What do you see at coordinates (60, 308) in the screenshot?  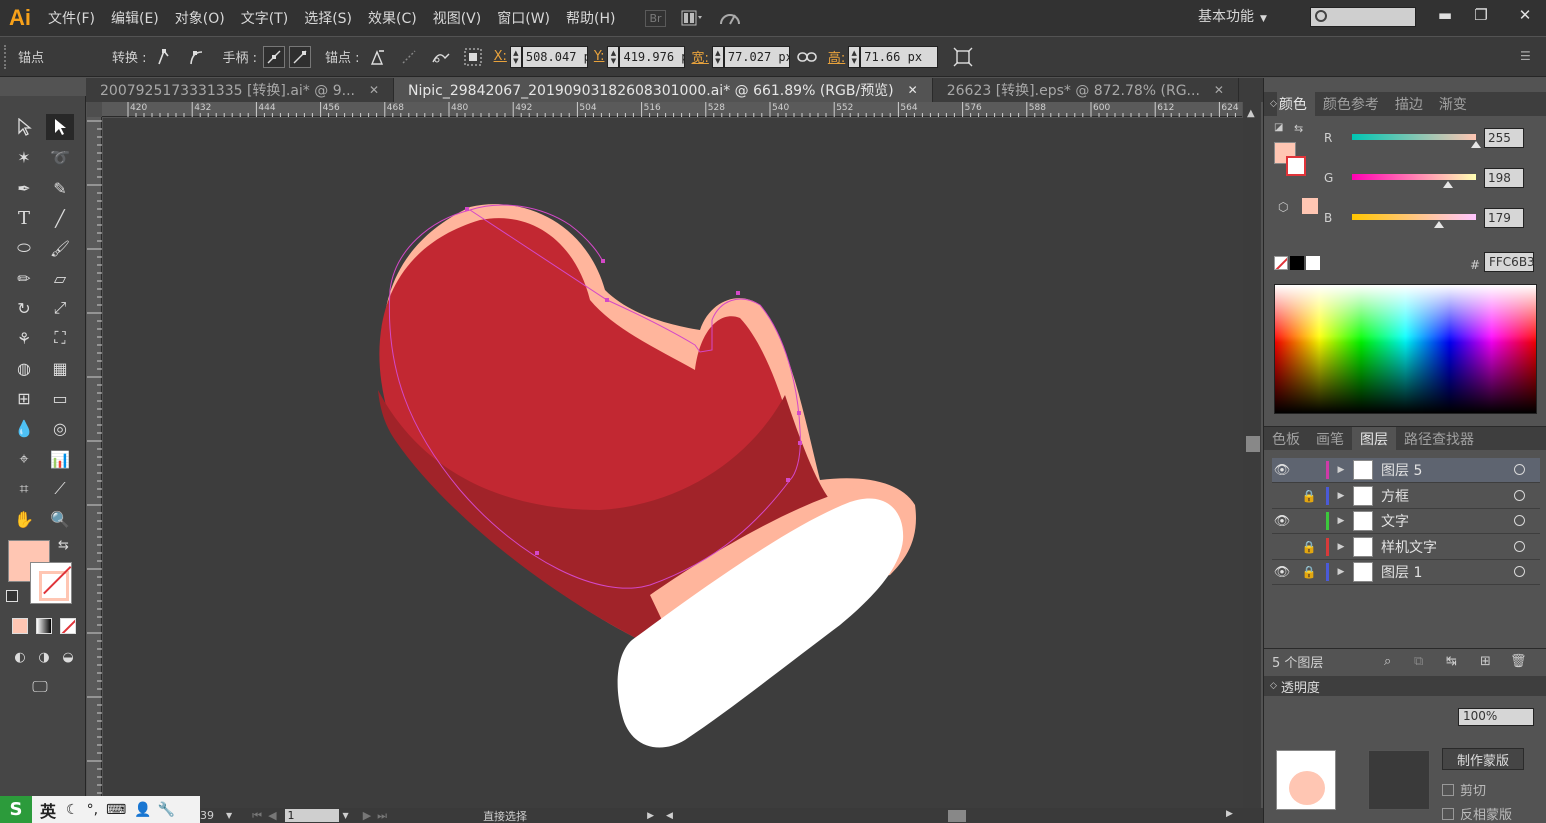 I see `scale-tool: ⤢` at bounding box center [60, 308].